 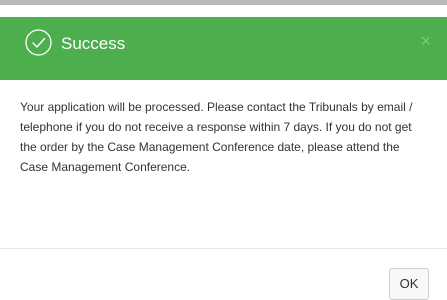 I want to click on close-icon: ×, so click(x=425, y=41).